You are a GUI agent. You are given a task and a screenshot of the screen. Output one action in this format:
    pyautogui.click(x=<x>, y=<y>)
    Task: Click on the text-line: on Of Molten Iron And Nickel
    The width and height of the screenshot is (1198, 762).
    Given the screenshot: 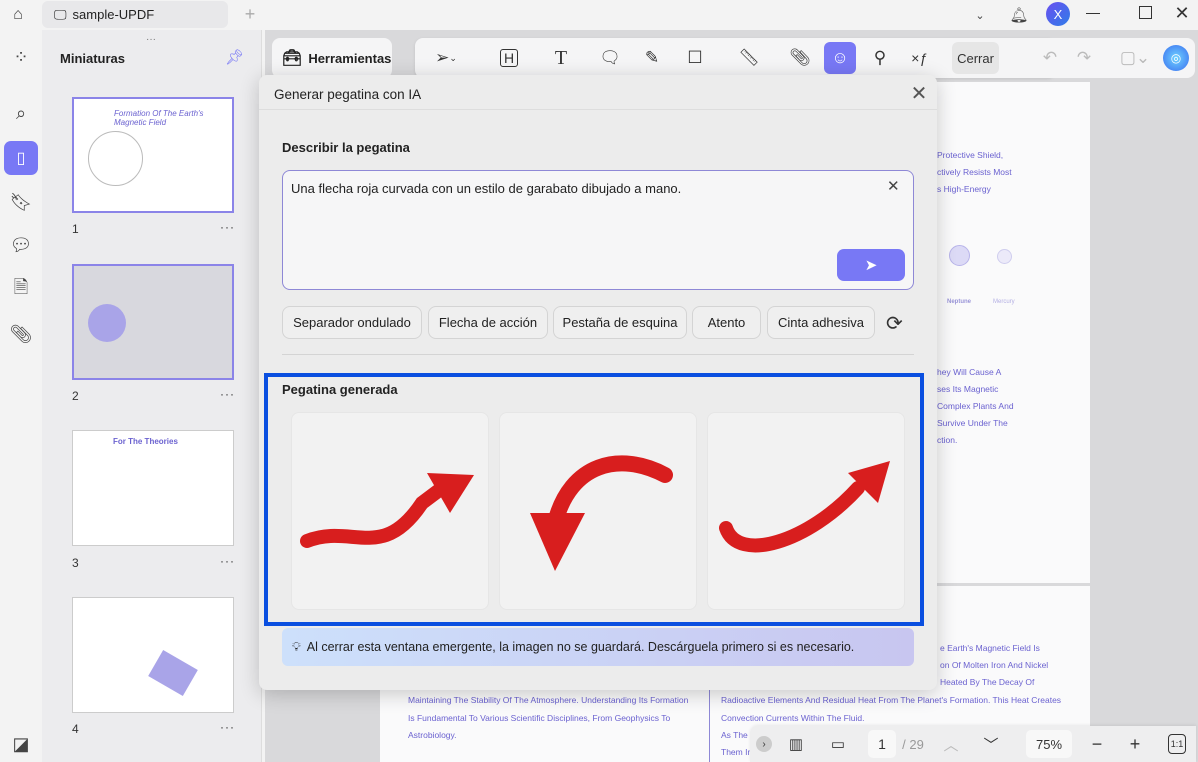 What is the action you would take?
    pyautogui.click(x=994, y=665)
    